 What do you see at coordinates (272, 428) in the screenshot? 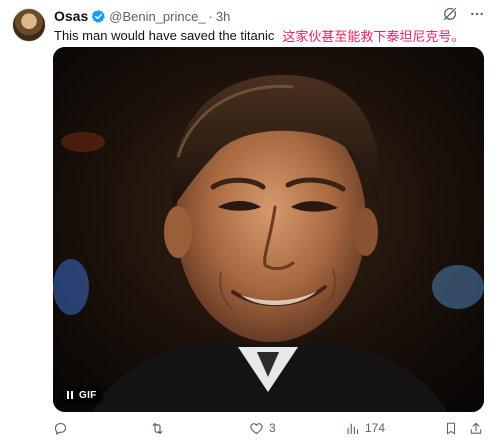
I see `like-count: 3` at bounding box center [272, 428].